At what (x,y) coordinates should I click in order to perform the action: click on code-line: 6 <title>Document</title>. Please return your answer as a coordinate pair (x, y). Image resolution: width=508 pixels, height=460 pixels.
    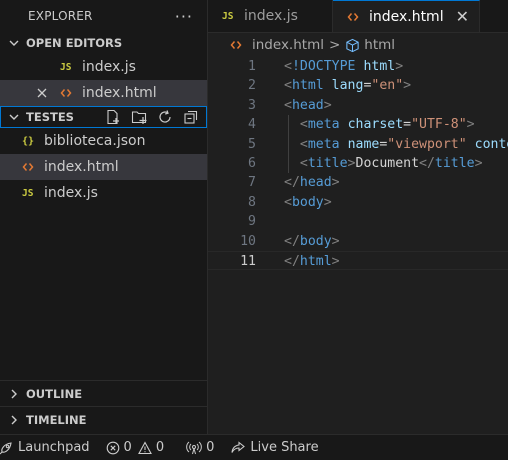
    Looking at the image, I should click on (358, 163).